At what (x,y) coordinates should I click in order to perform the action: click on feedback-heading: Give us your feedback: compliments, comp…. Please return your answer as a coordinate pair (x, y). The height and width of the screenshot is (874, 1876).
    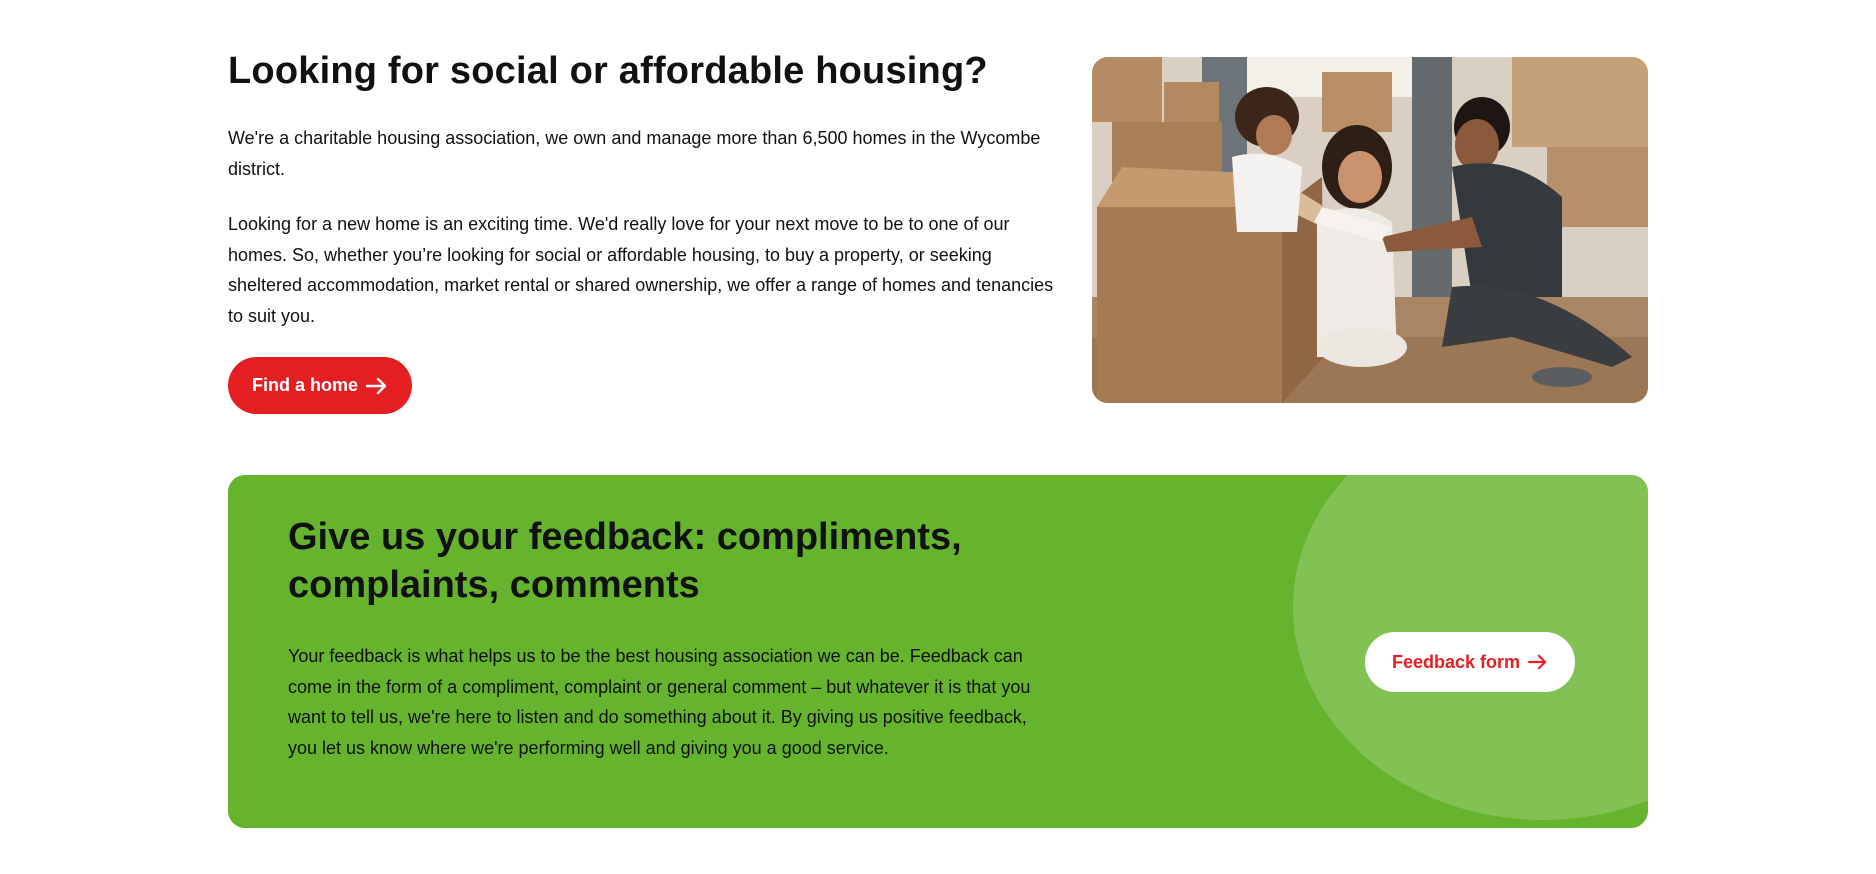
    Looking at the image, I should click on (625, 561).